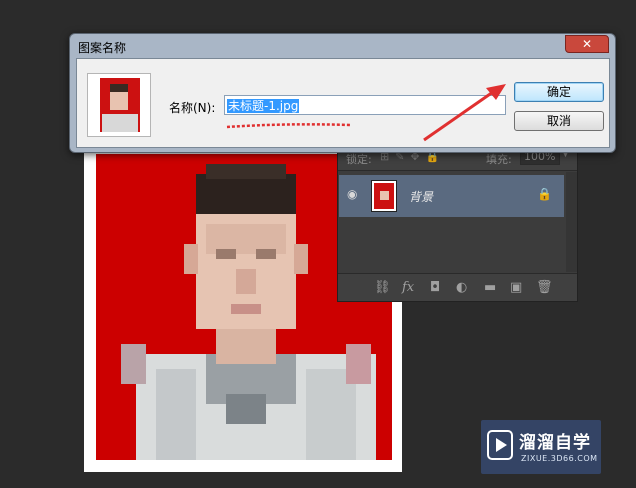 The height and width of the screenshot is (488, 636). Describe the element at coordinates (587, 44) in the screenshot. I see `close-icon: ✕` at that location.